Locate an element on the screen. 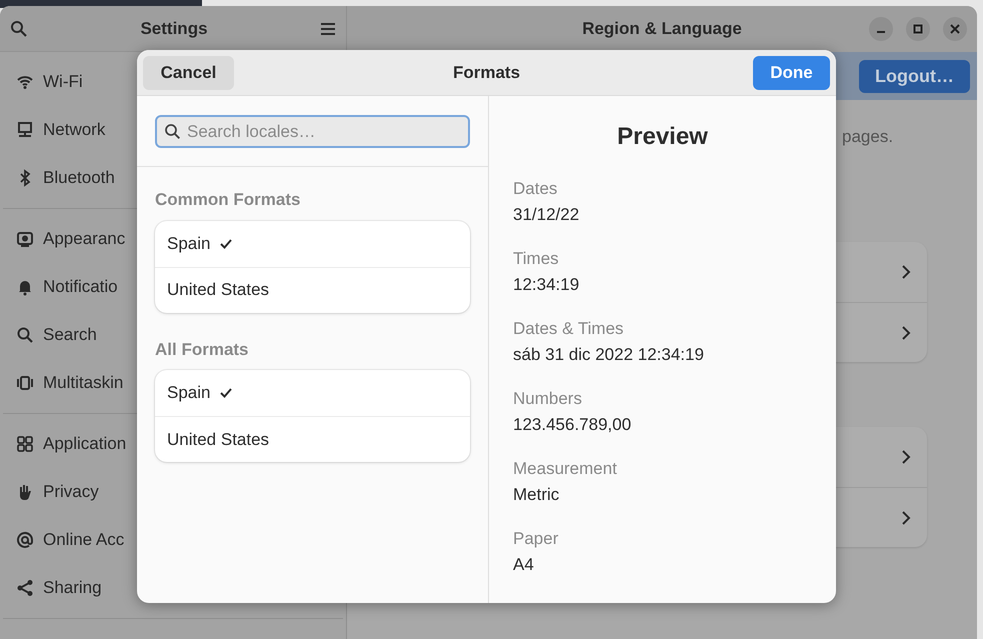  preview-heading: Preview is located at coordinates (662, 137).